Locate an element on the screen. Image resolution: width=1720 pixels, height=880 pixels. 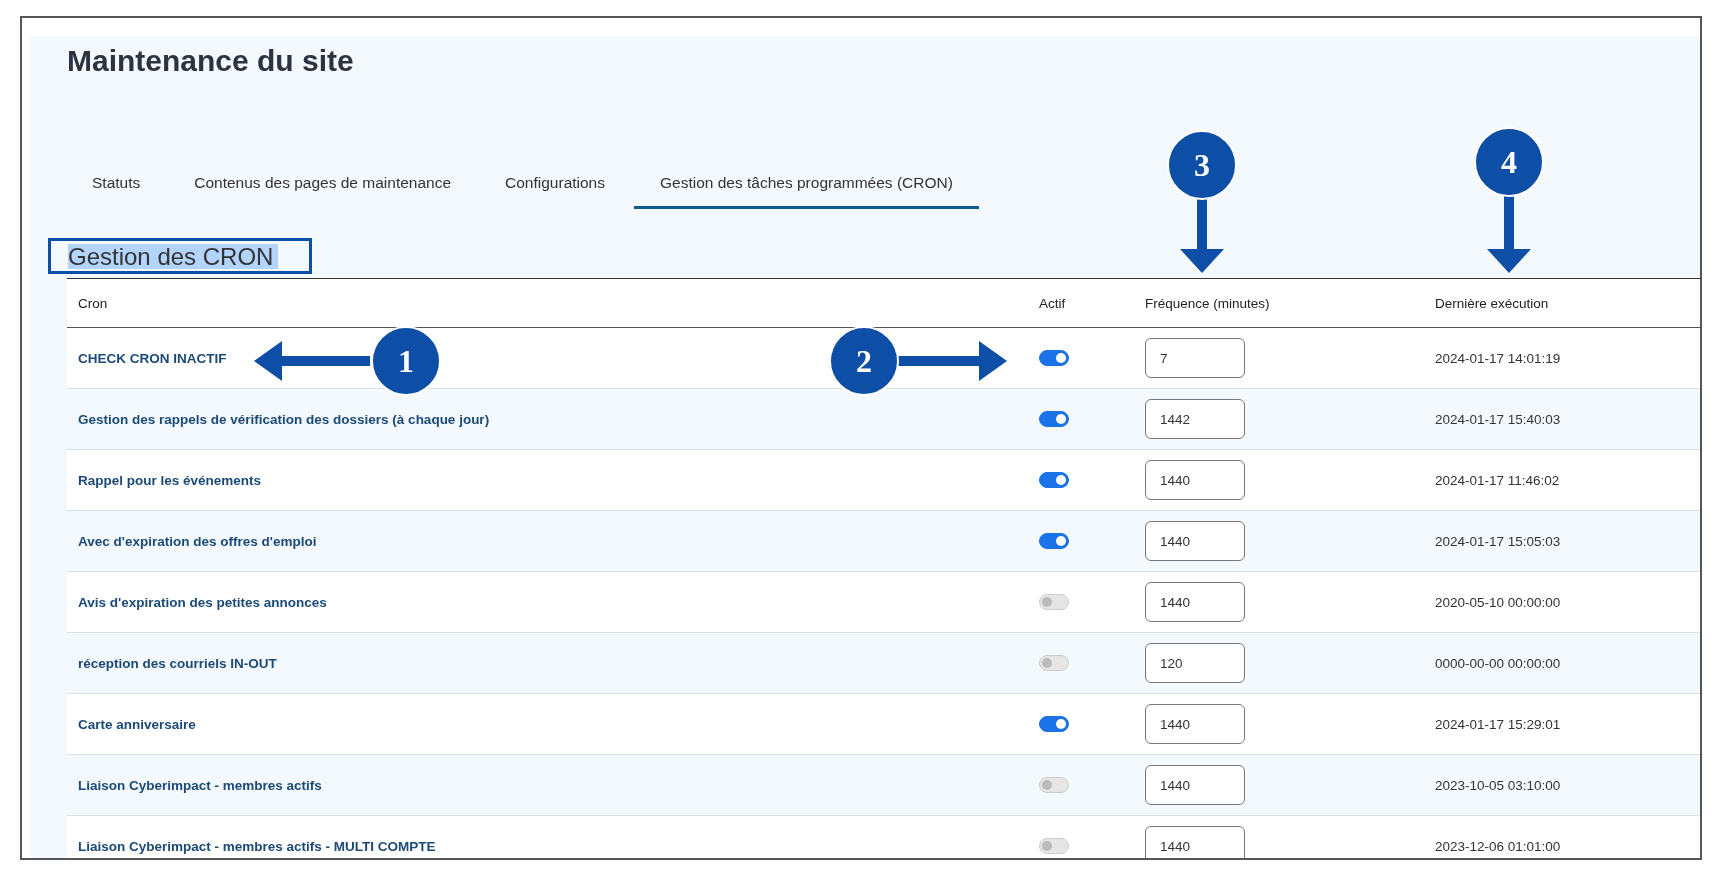
tab: Contenus des pages de maintenance is located at coordinates (323, 185).